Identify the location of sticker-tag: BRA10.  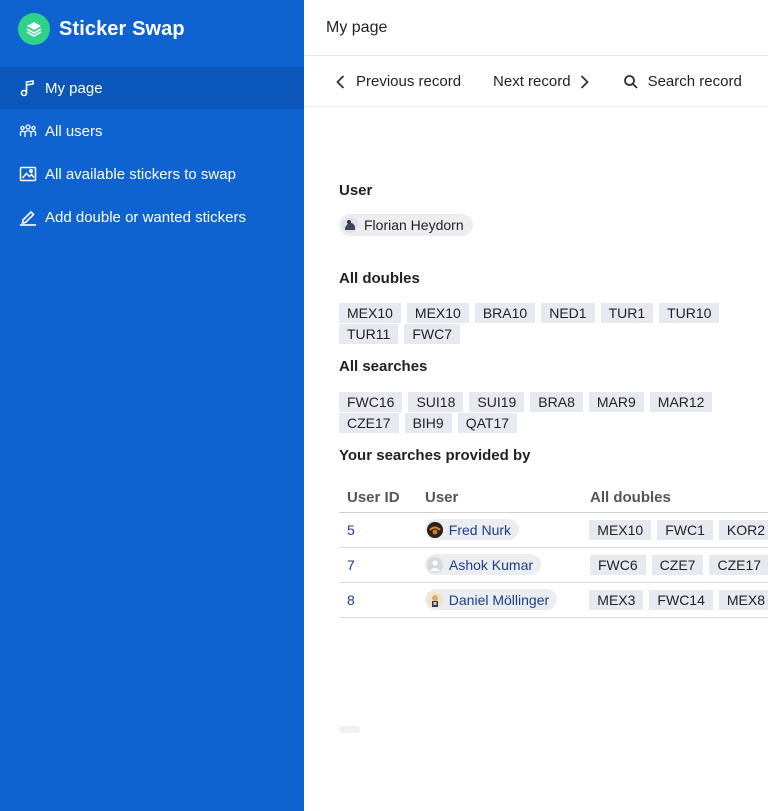
(505, 313).